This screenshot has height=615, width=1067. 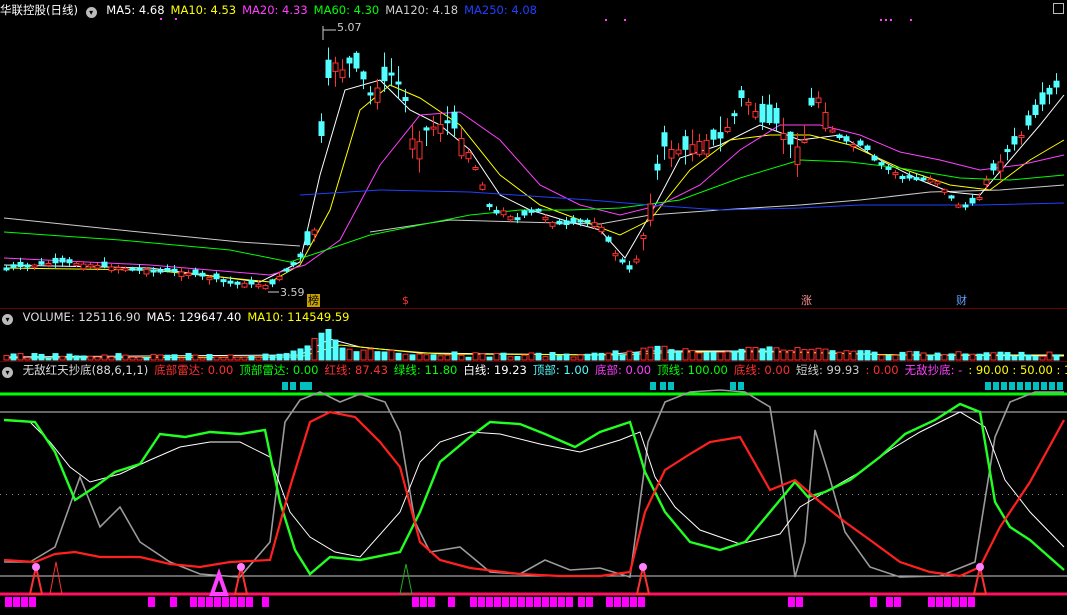 I want to click on signal-dot, so click(x=643, y=567).